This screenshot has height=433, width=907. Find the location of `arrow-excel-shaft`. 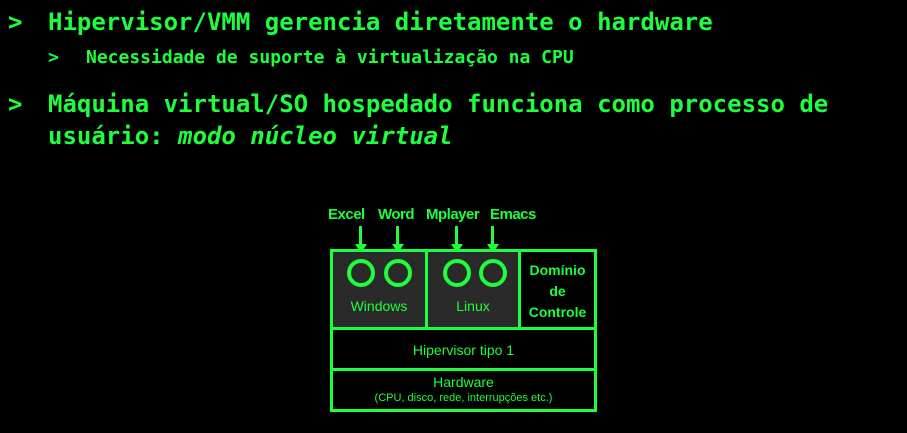

arrow-excel-shaft is located at coordinates (360, 236).